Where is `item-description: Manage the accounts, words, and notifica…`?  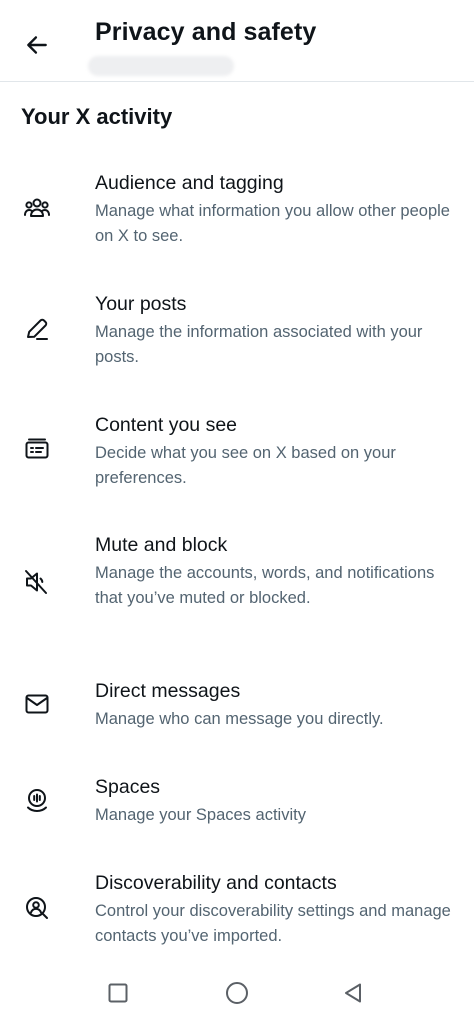 item-description: Manage the accounts, words, and notifica… is located at coordinates (265, 585).